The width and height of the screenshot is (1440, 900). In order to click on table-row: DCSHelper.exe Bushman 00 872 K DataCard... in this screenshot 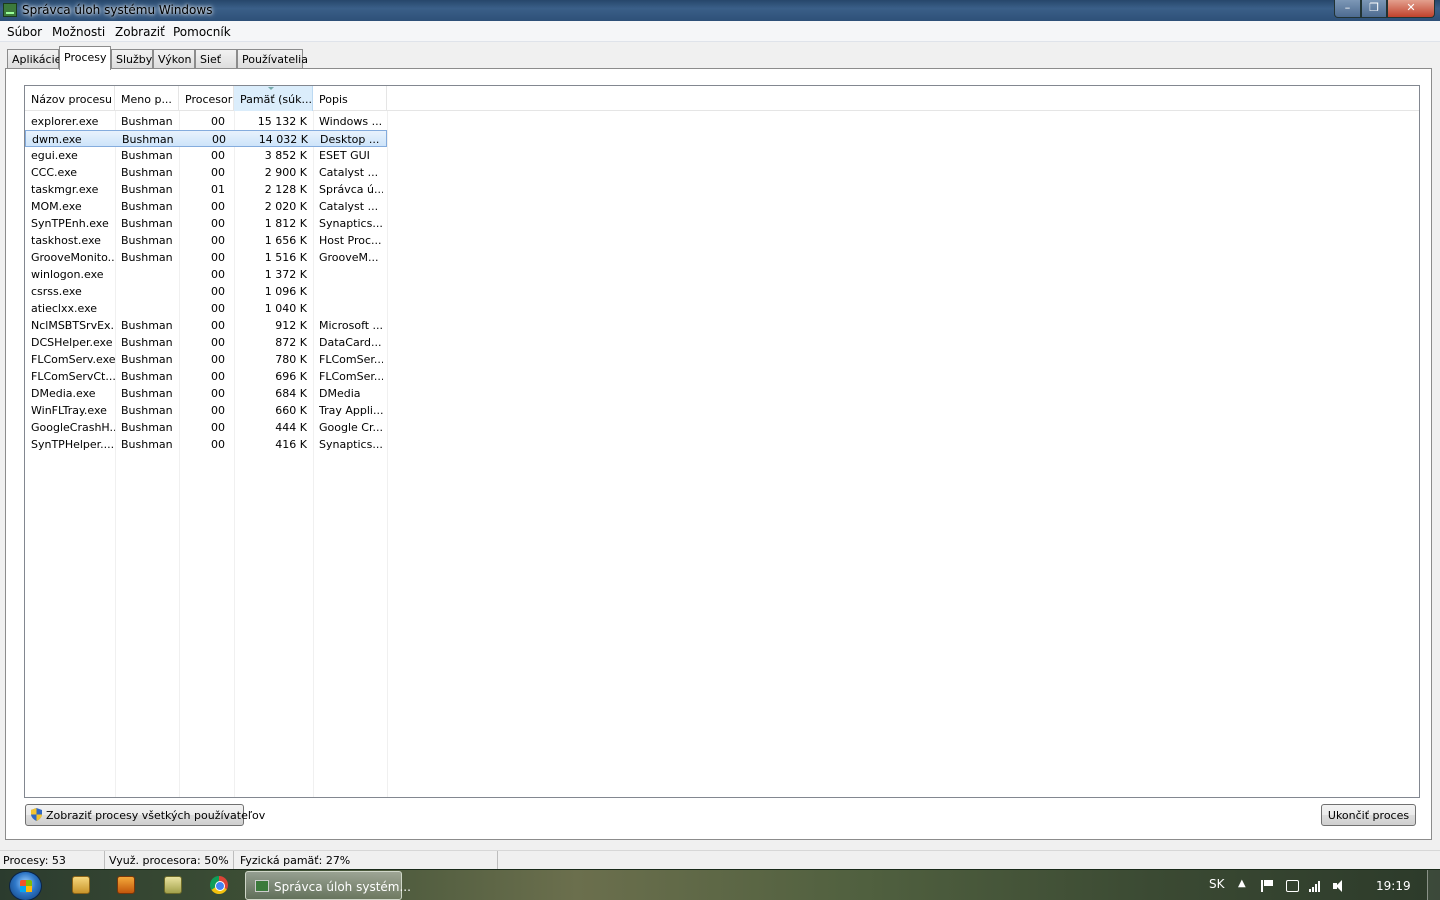, I will do `click(206, 342)`.